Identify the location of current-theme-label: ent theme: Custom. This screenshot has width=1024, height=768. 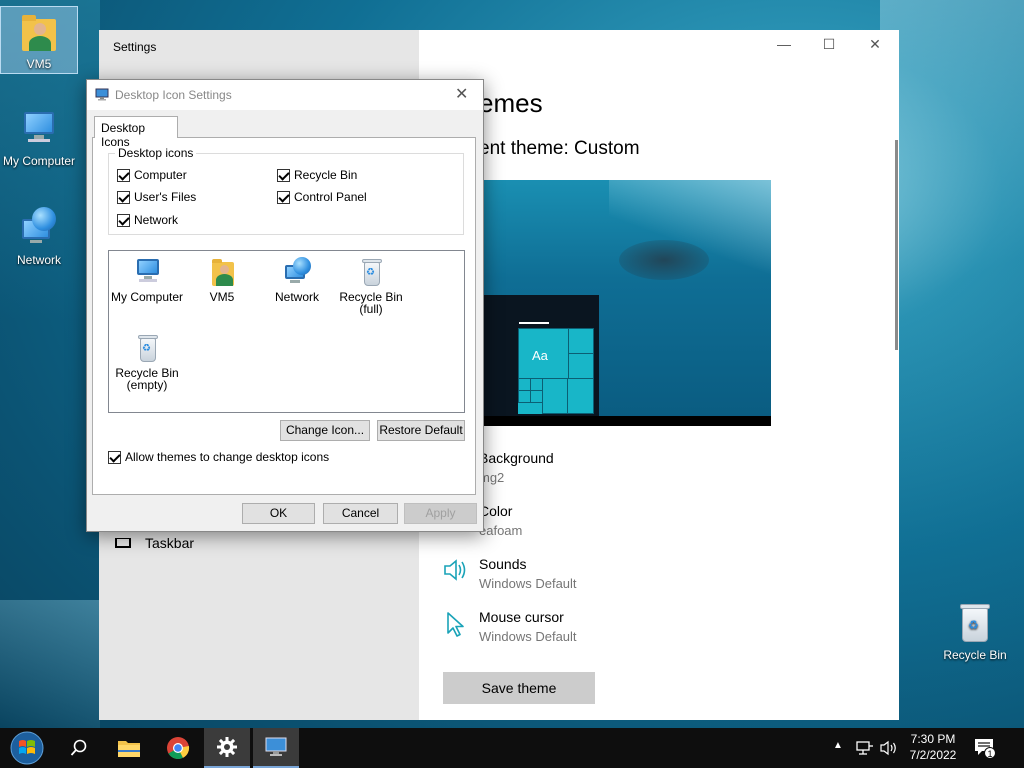
(559, 148).